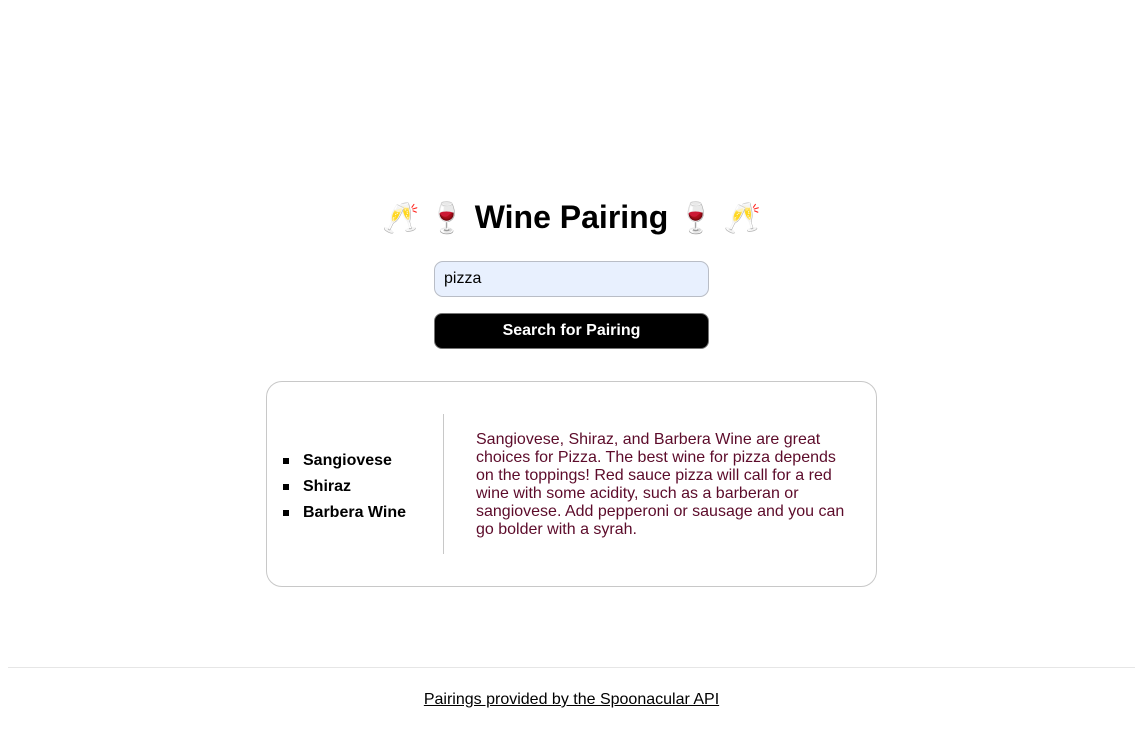  I want to click on wine-list: Sangiovese Shiraz Barbera Wine, so click(344, 487).